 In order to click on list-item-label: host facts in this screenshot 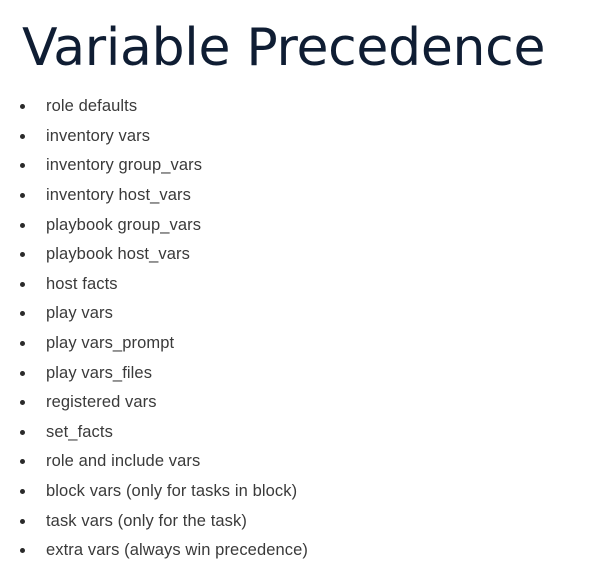, I will do `click(82, 283)`.